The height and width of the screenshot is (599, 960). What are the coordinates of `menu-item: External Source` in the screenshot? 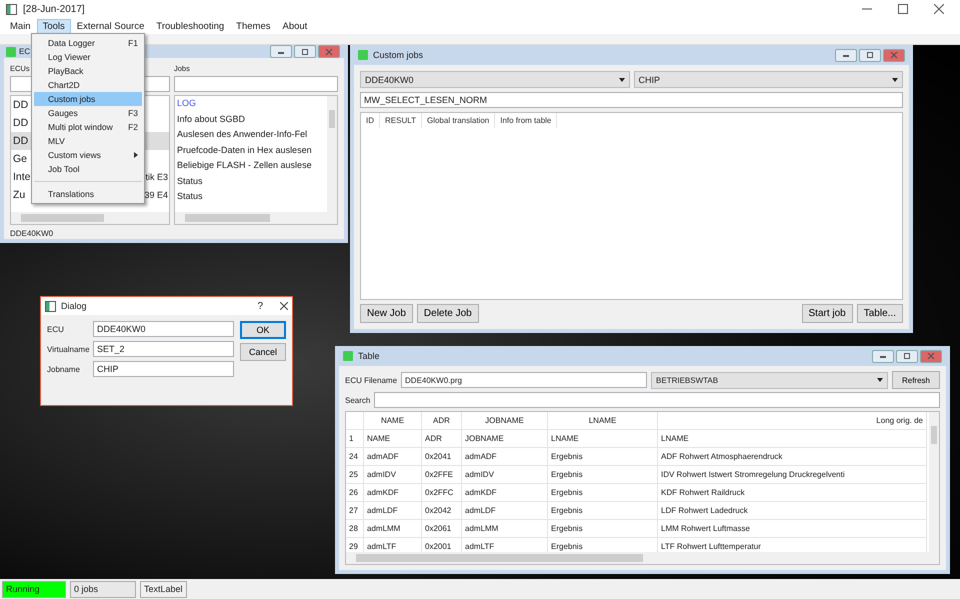 It's located at (110, 26).